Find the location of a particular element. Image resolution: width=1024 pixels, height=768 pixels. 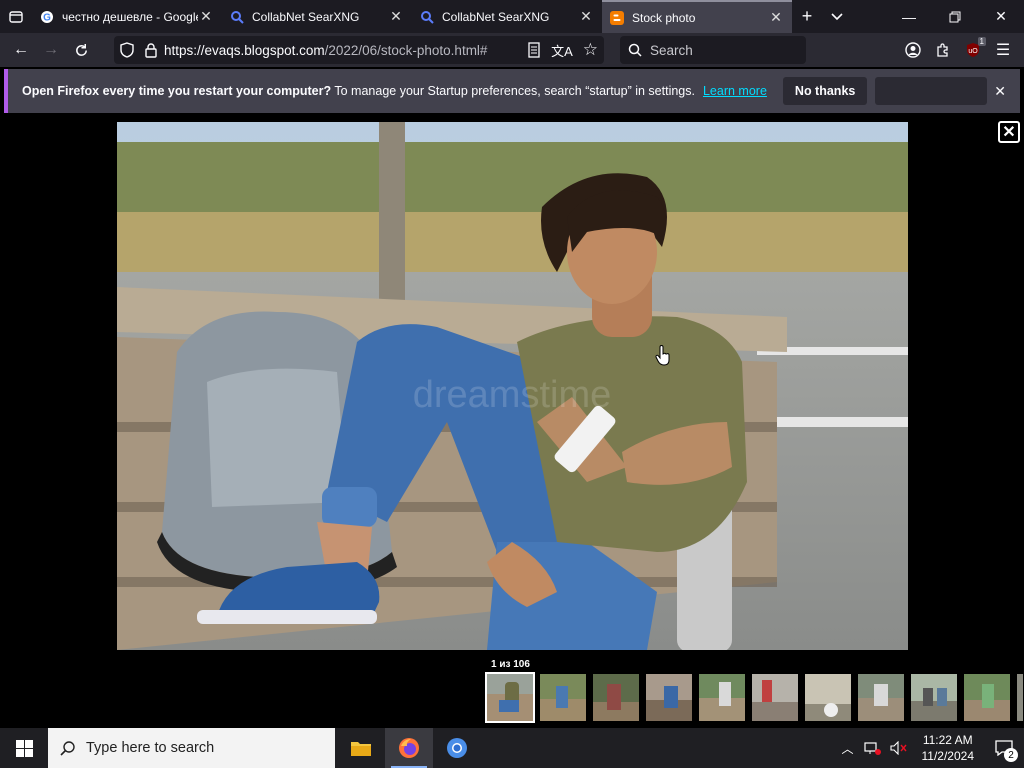

chromium-taskbar-button is located at coordinates (457, 748).